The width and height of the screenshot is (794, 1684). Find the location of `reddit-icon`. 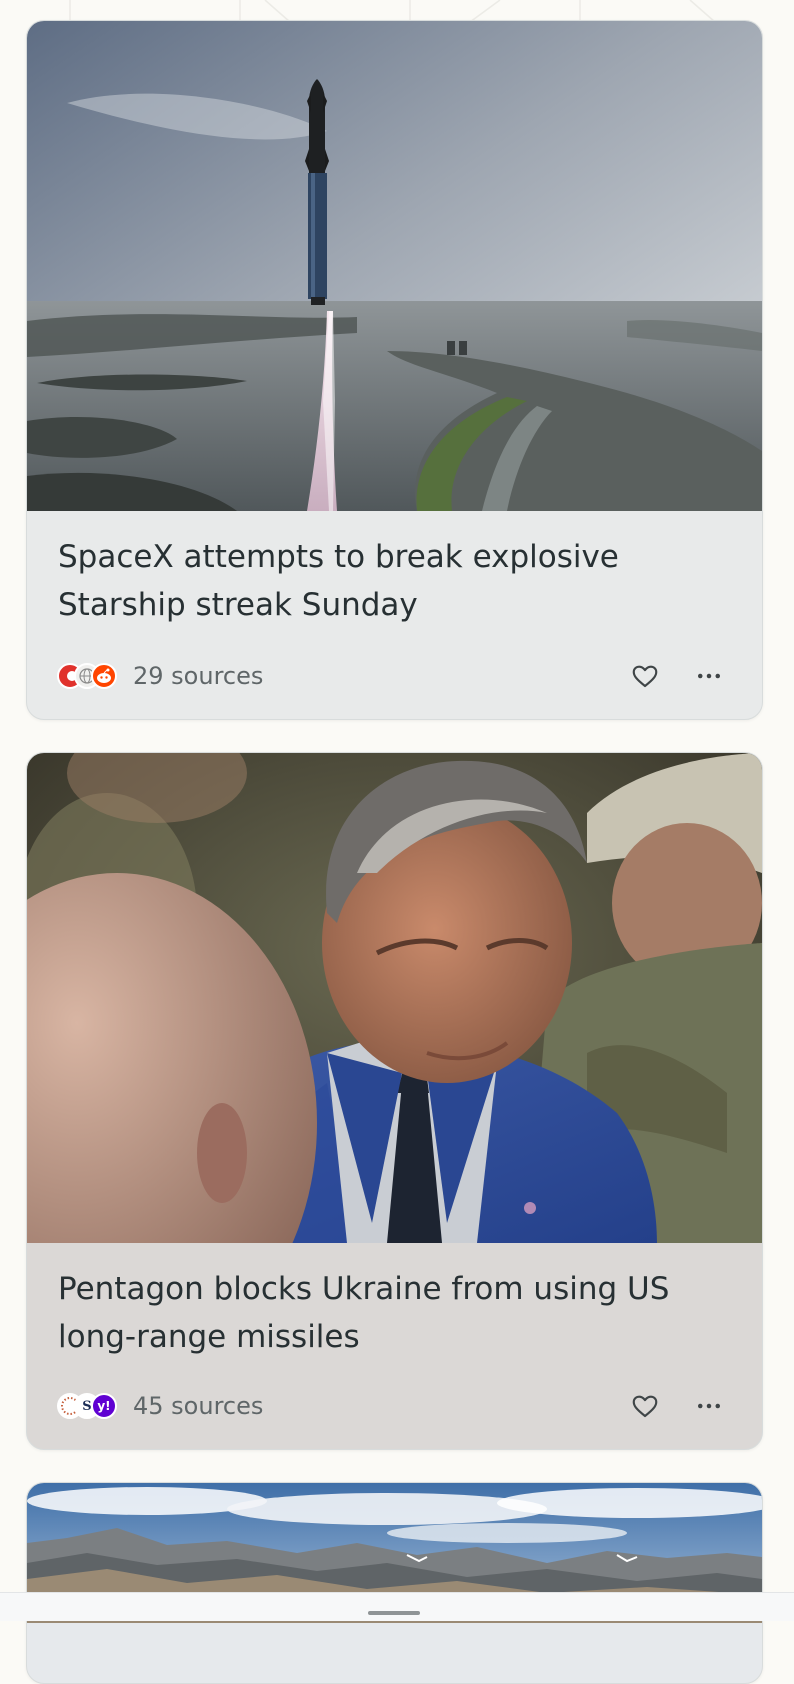

reddit-icon is located at coordinates (104, 676).